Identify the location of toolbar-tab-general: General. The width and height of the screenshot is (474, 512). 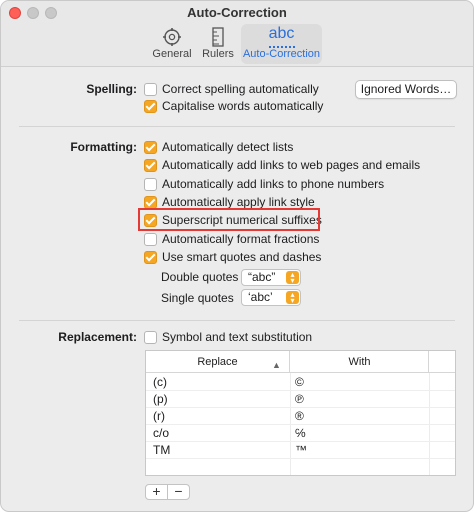
(172, 44).